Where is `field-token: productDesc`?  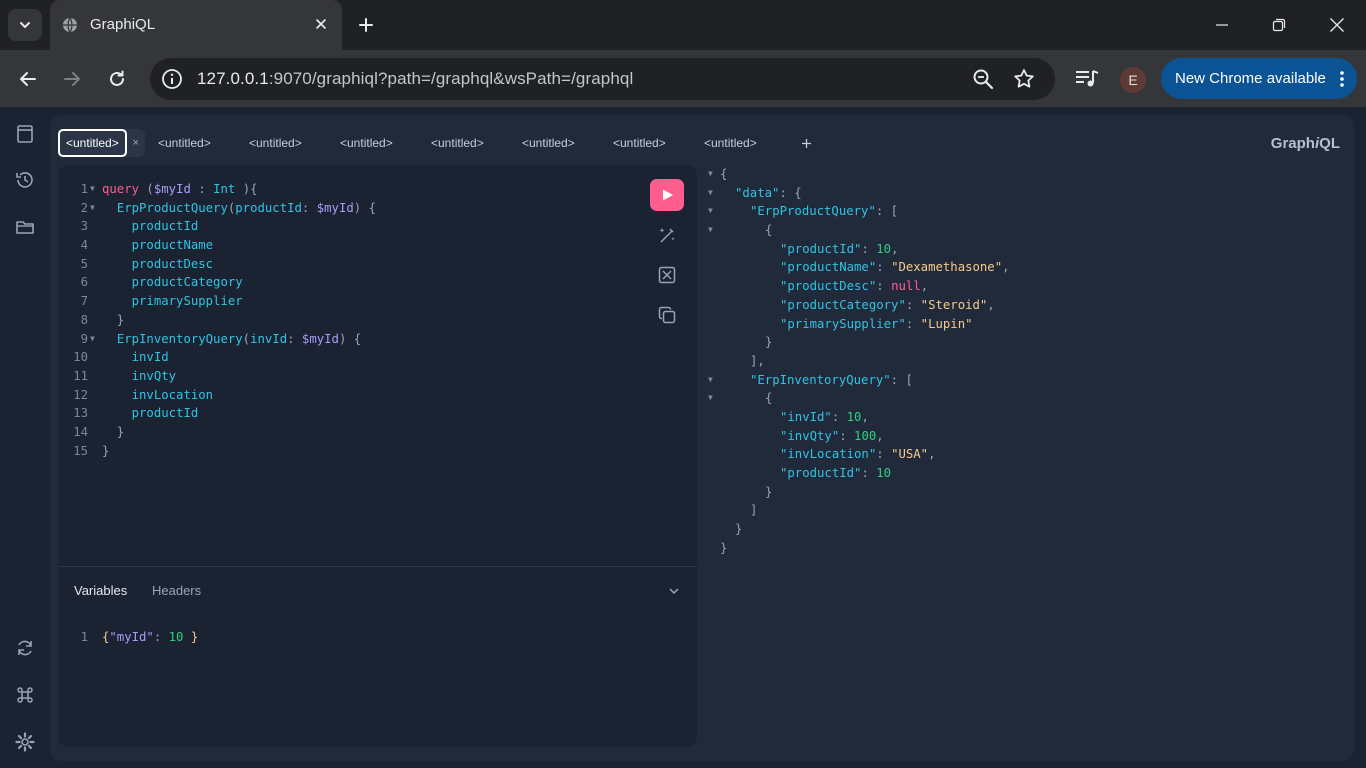
field-token: productDesc is located at coordinates (172, 263).